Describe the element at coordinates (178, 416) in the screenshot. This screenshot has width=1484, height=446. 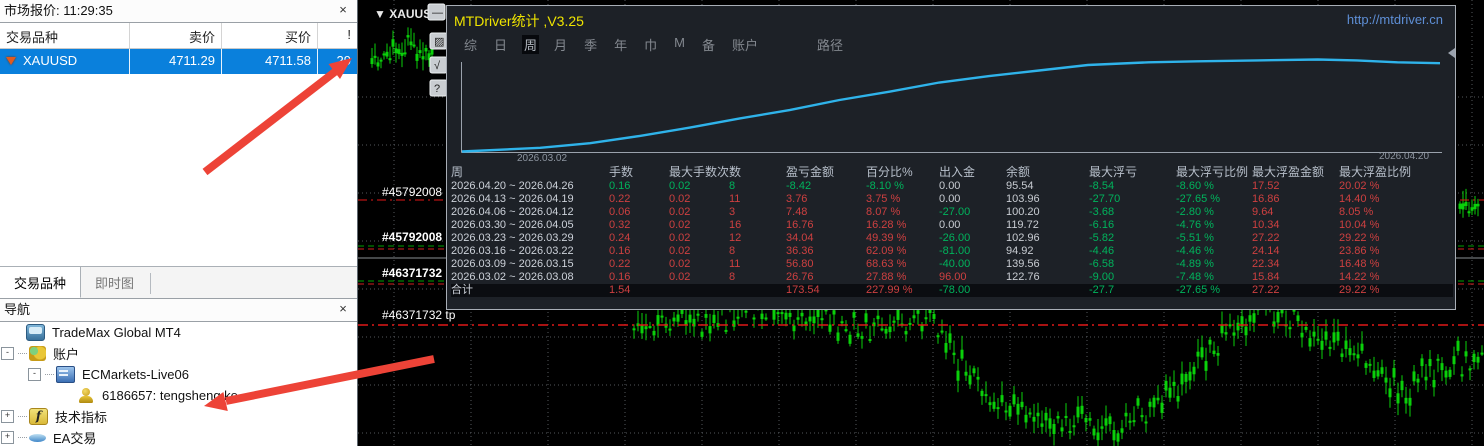
I see `navigator-item-4: + f 技术指标` at that location.